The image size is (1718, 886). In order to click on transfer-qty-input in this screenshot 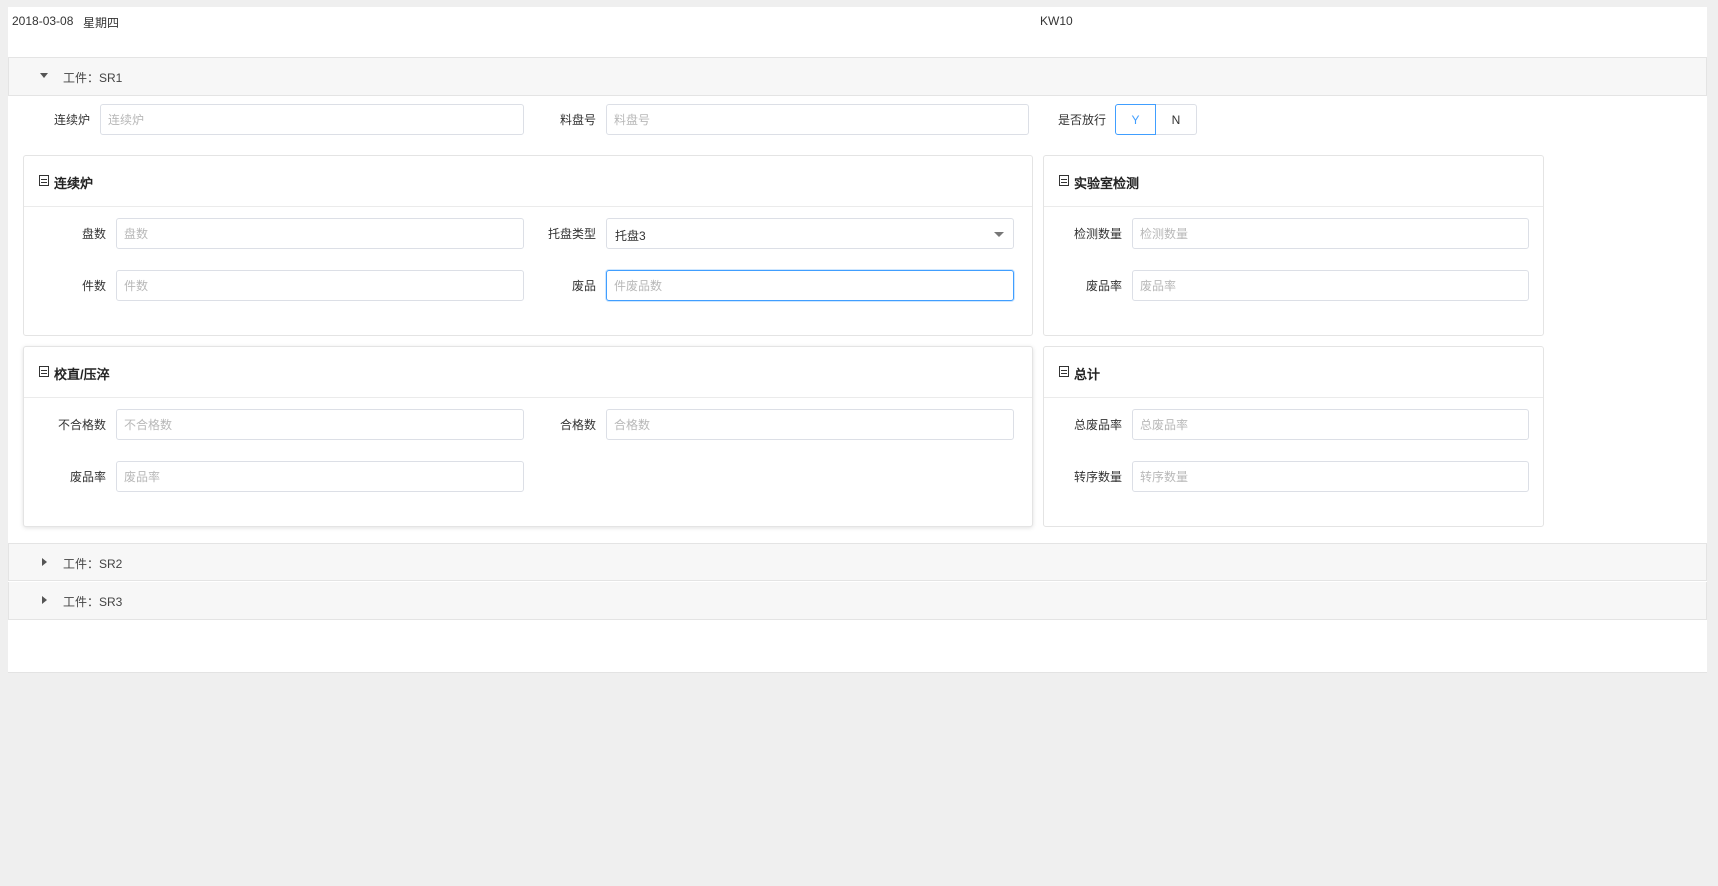, I will do `click(1330, 476)`.